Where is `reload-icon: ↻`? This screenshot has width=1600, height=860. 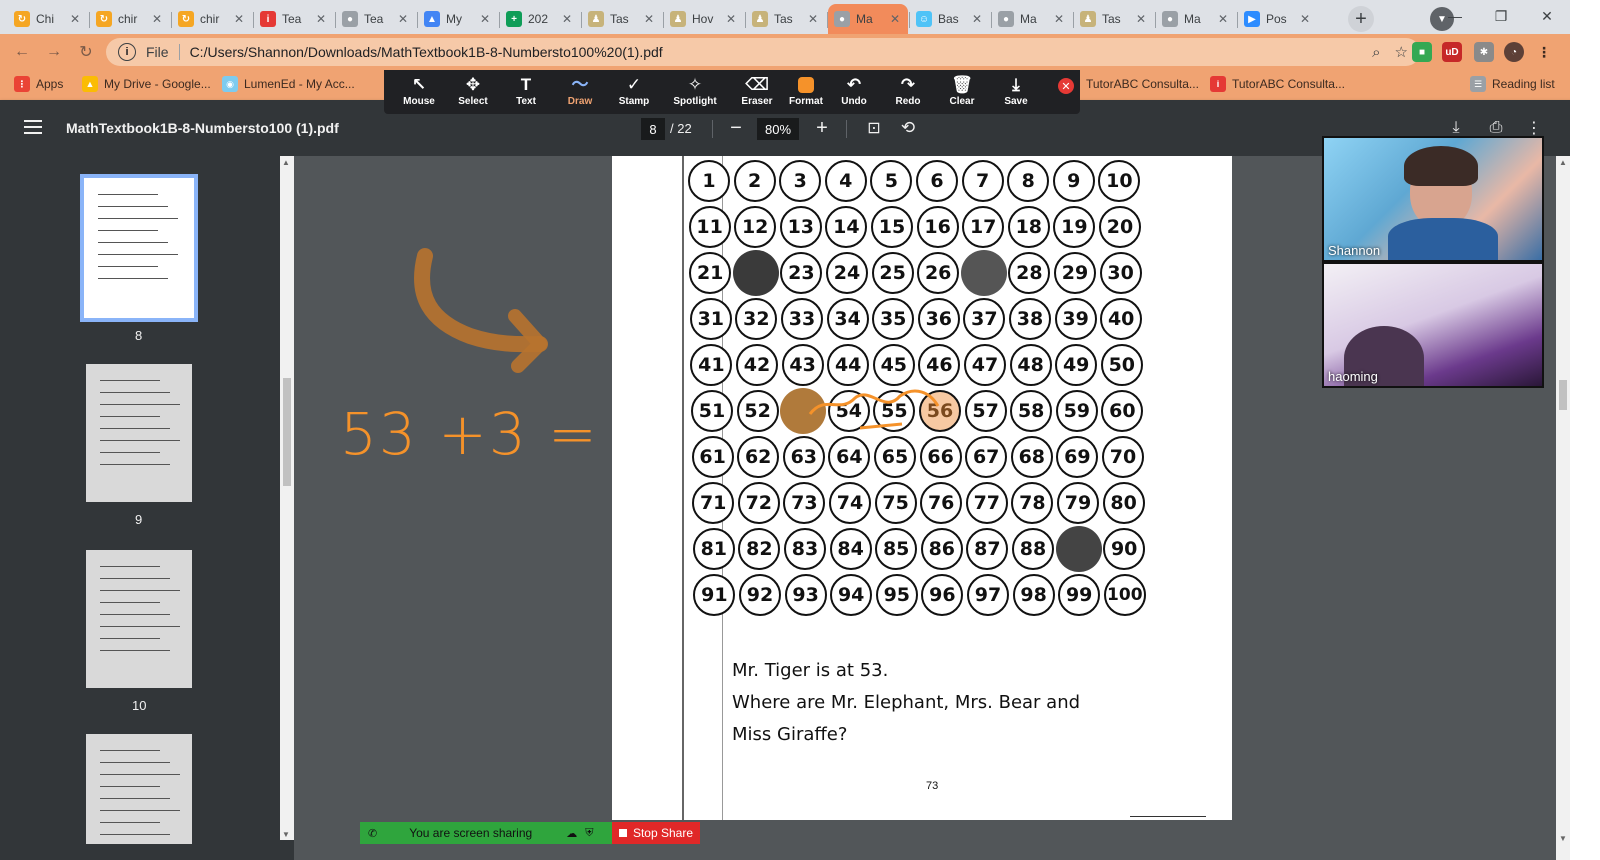
reload-icon: ↻ is located at coordinates (86, 52).